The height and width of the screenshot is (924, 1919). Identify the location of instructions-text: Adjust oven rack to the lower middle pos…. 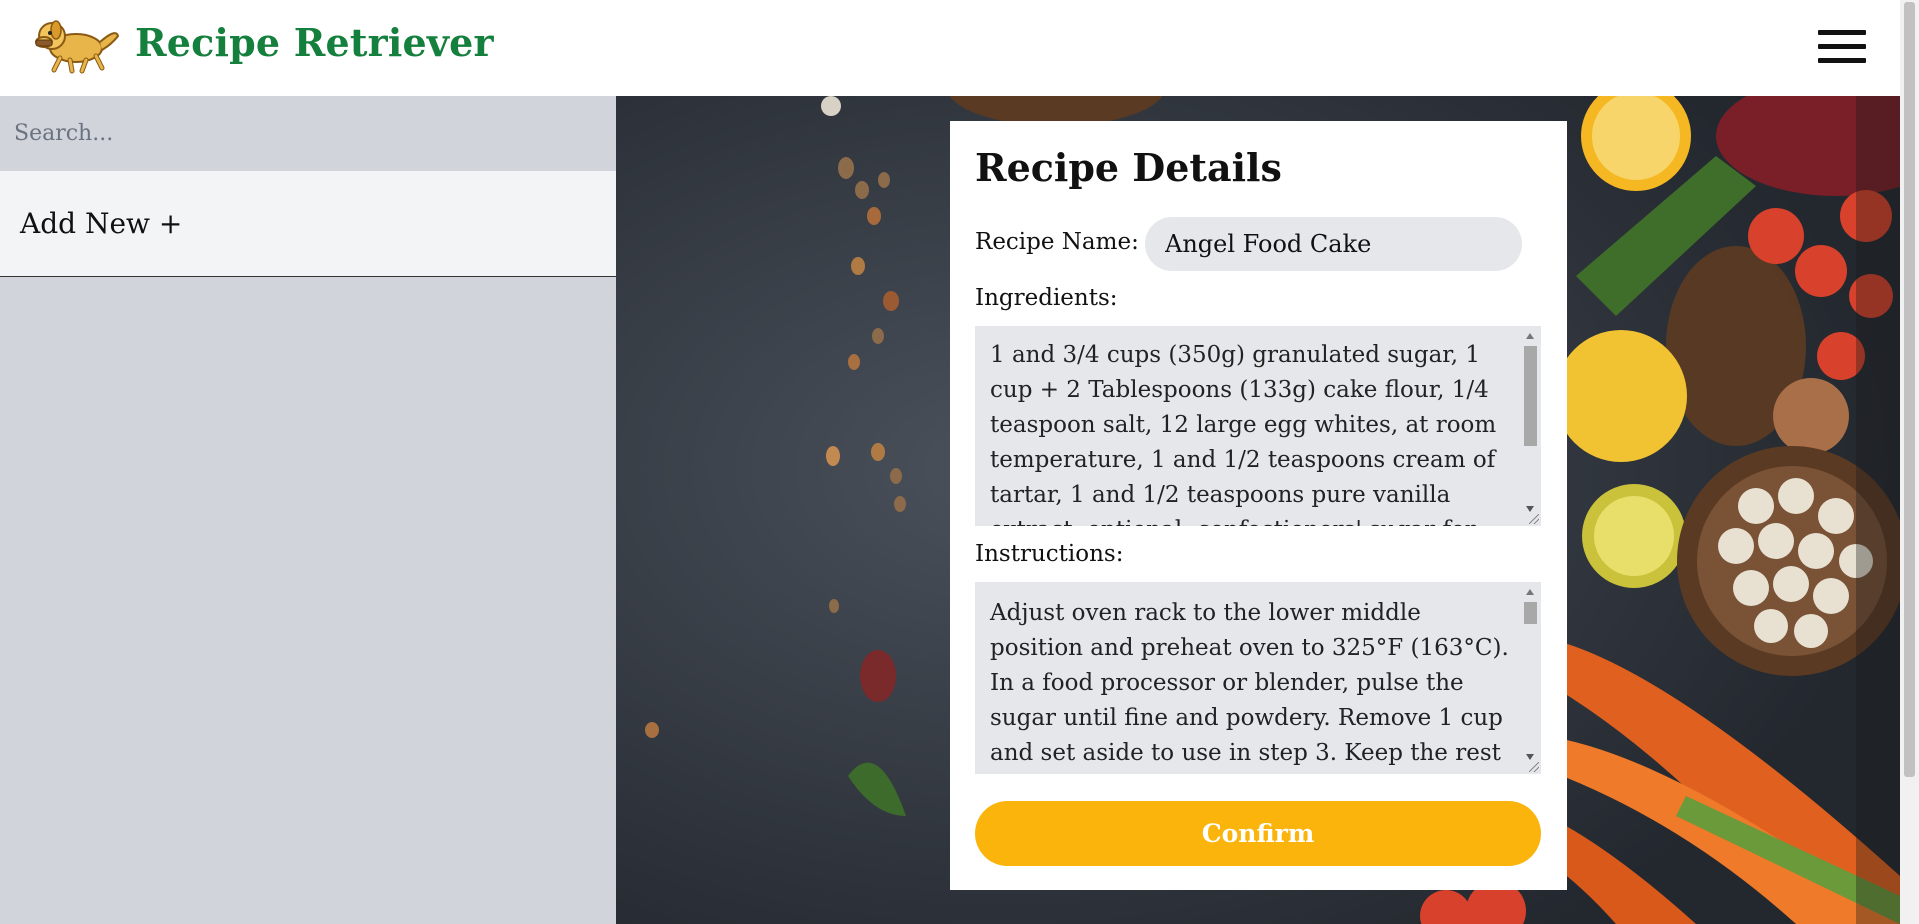
(1255, 685).